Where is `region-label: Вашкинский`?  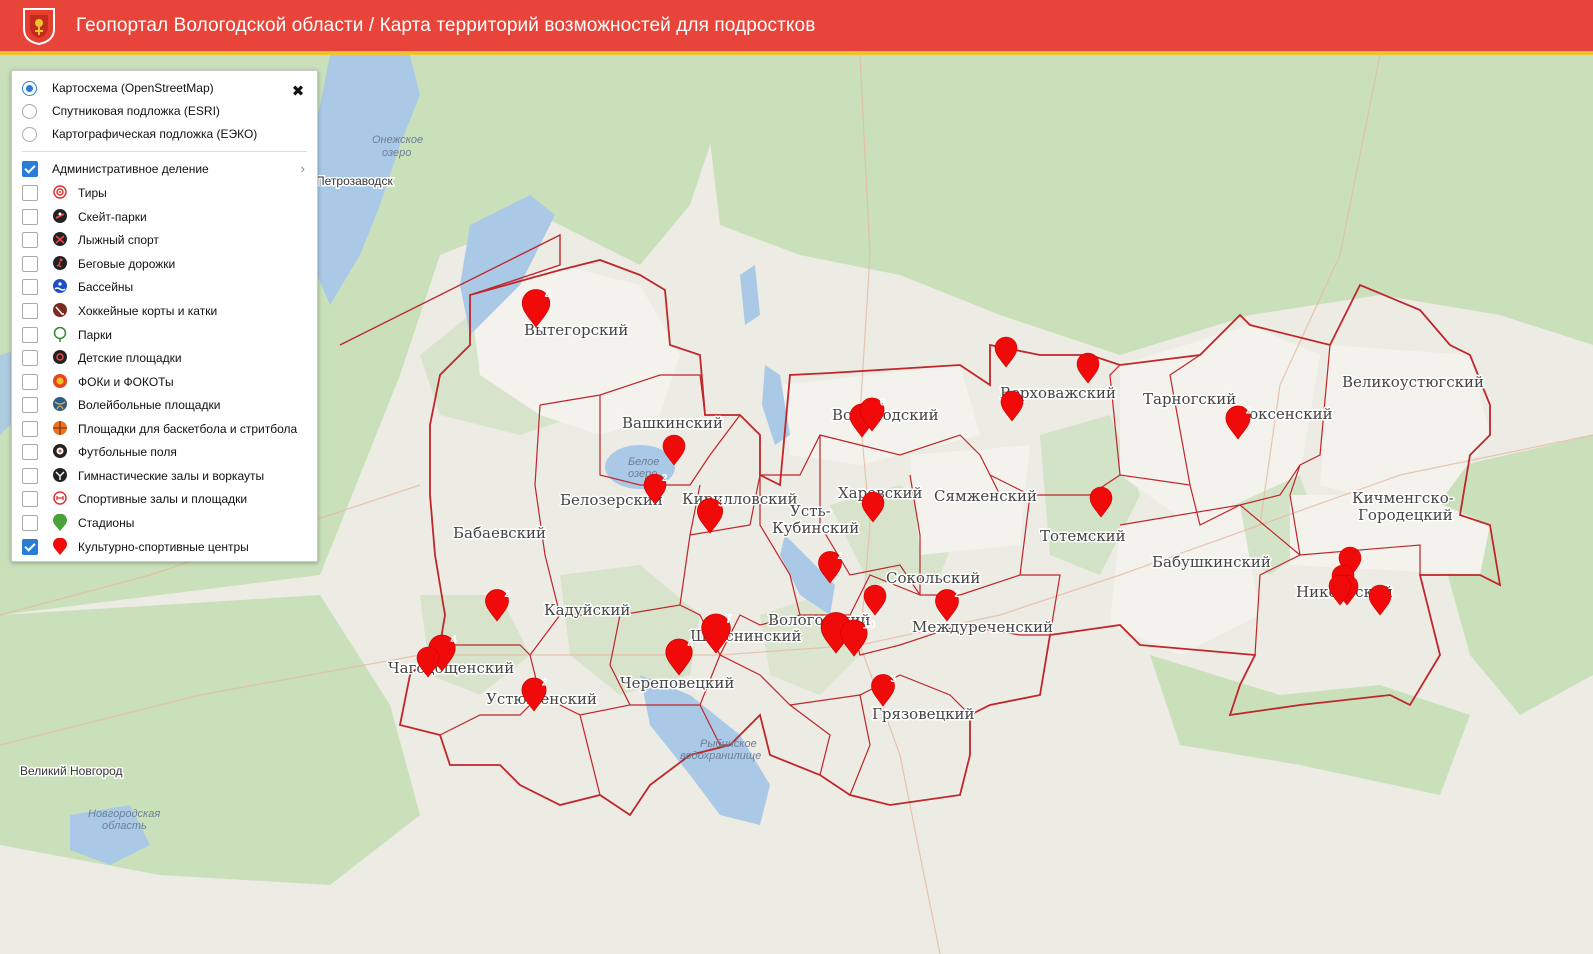
region-label: Вашкинский is located at coordinates (672, 423).